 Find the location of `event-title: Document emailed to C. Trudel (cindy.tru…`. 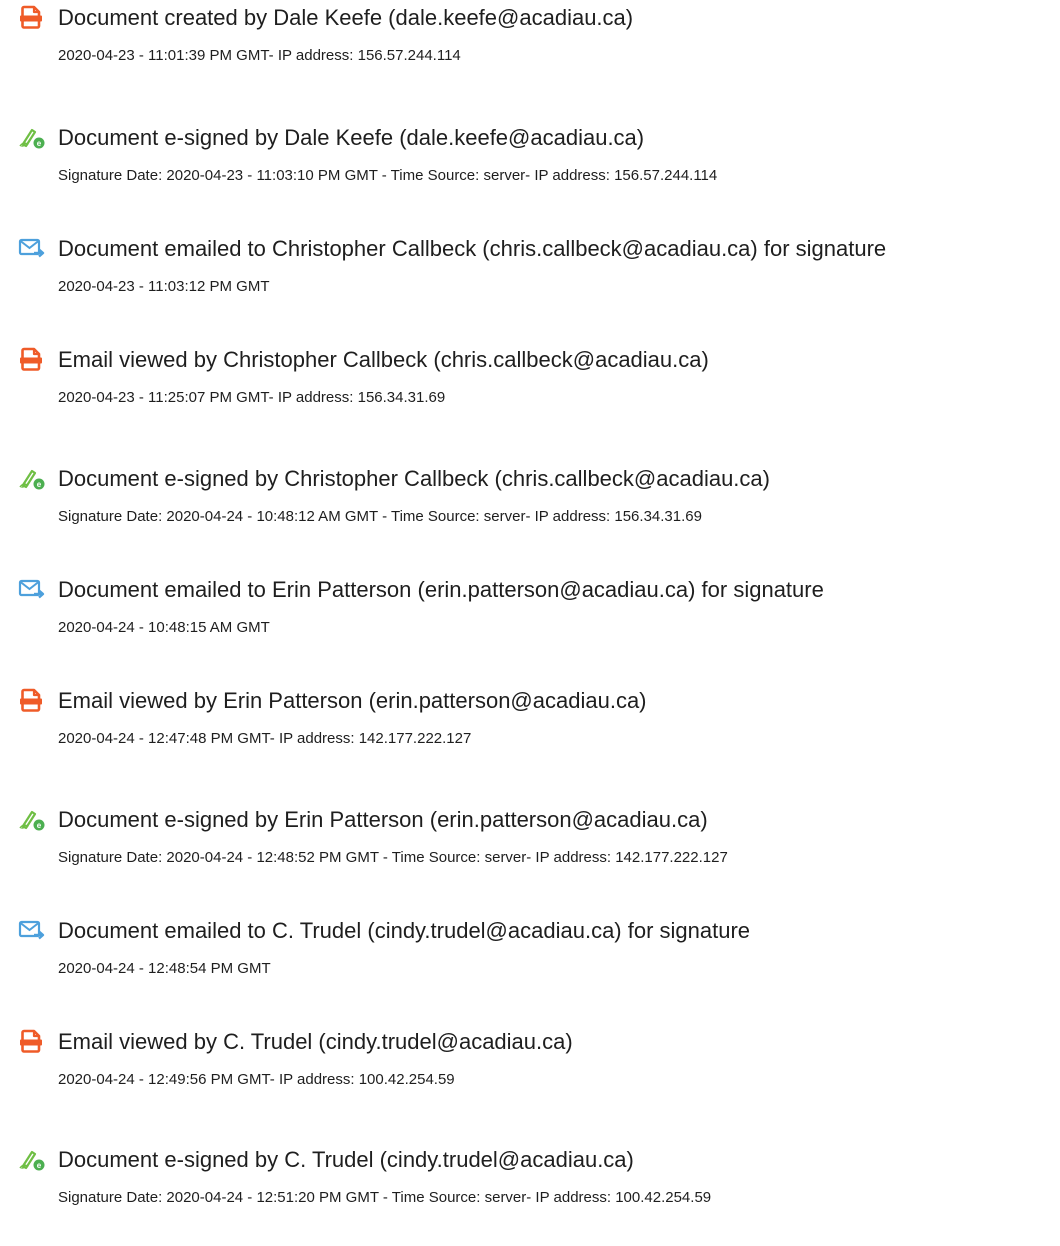

event-title: Document emailed to C. Trudel (cindy.tru… is located at coordinates (404, 930).